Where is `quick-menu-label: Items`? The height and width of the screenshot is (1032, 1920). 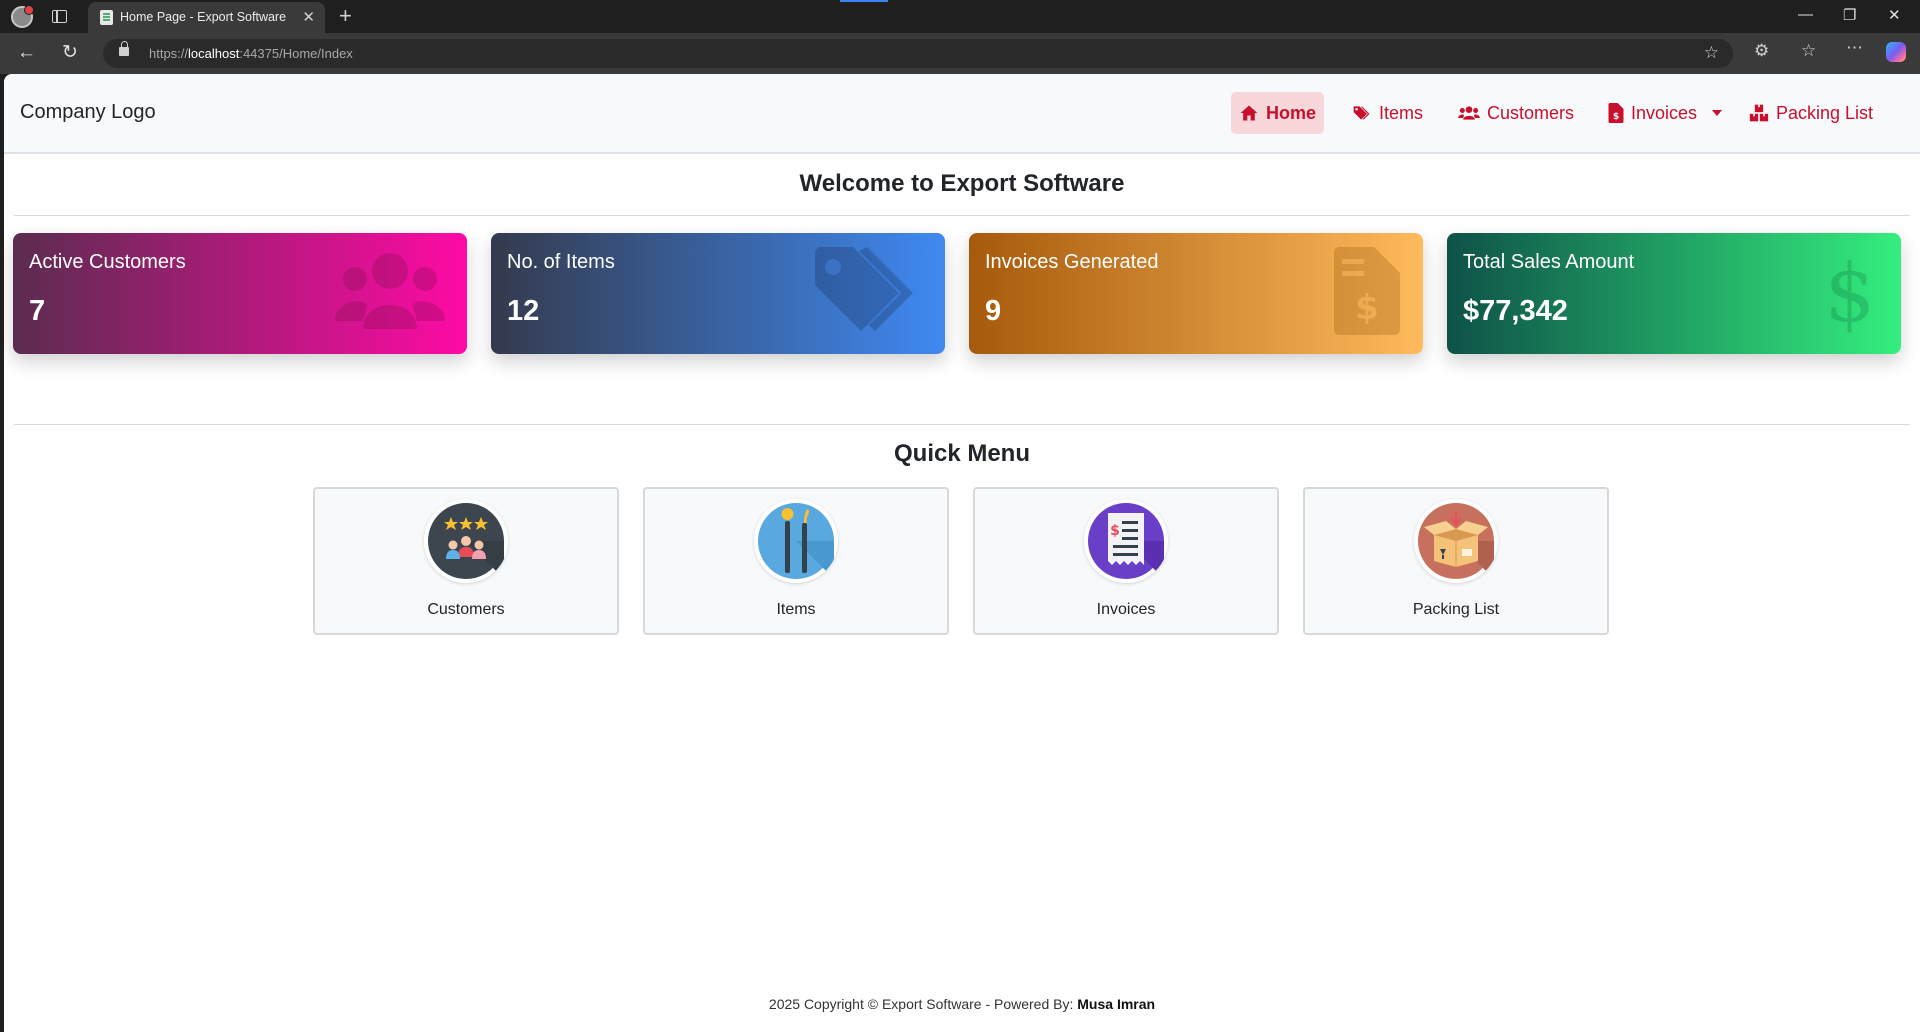 quick-menu-label: Items is located at coordinates (796, 609).